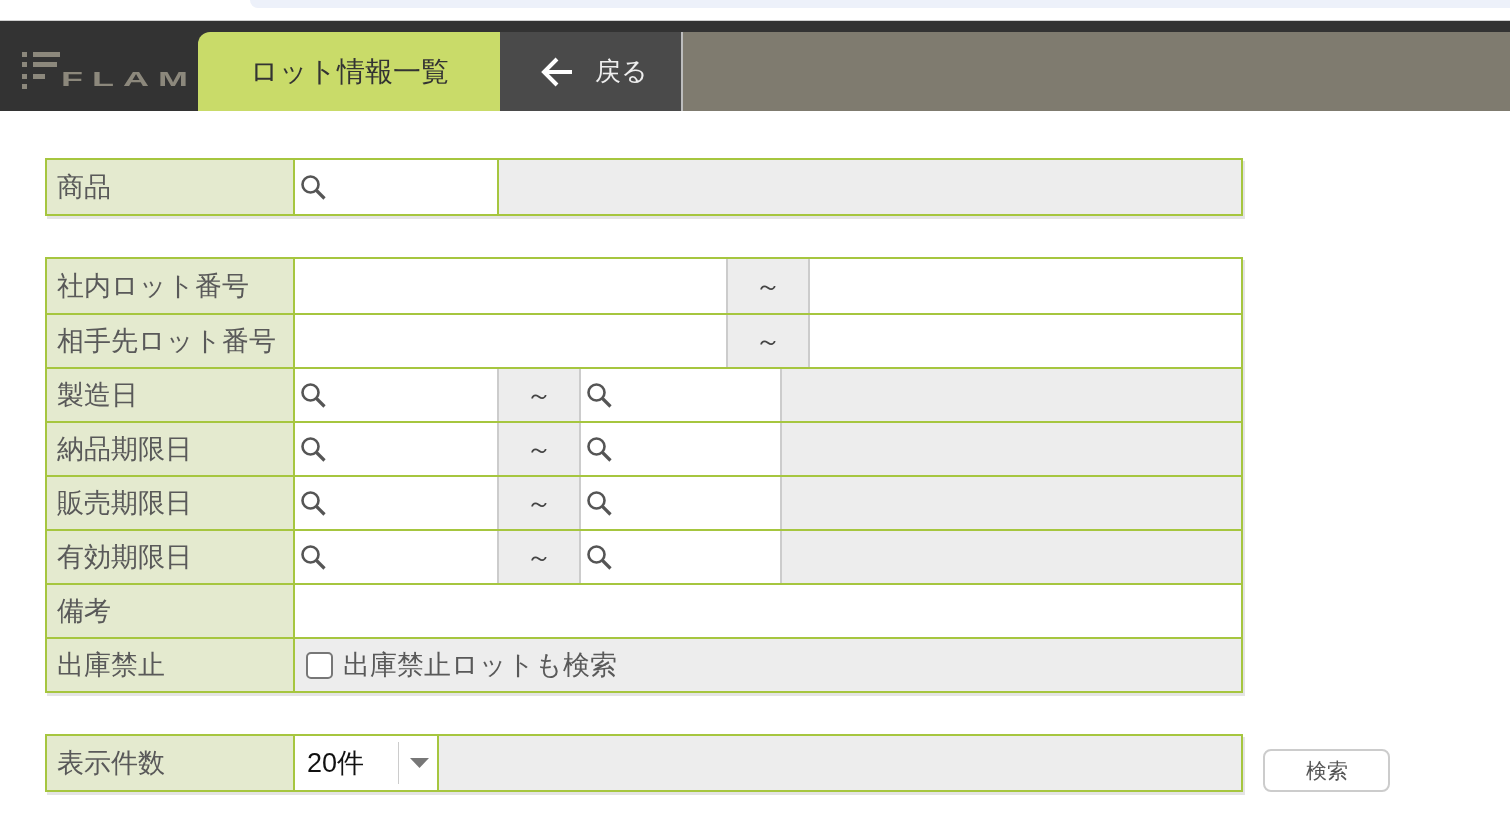 The width and height of the screenshot is (1510, 840). What do you see at coordinates (171, 557) in the screenshot?
I see `field-label: 有効期限日` at bounding box center [171, 557].